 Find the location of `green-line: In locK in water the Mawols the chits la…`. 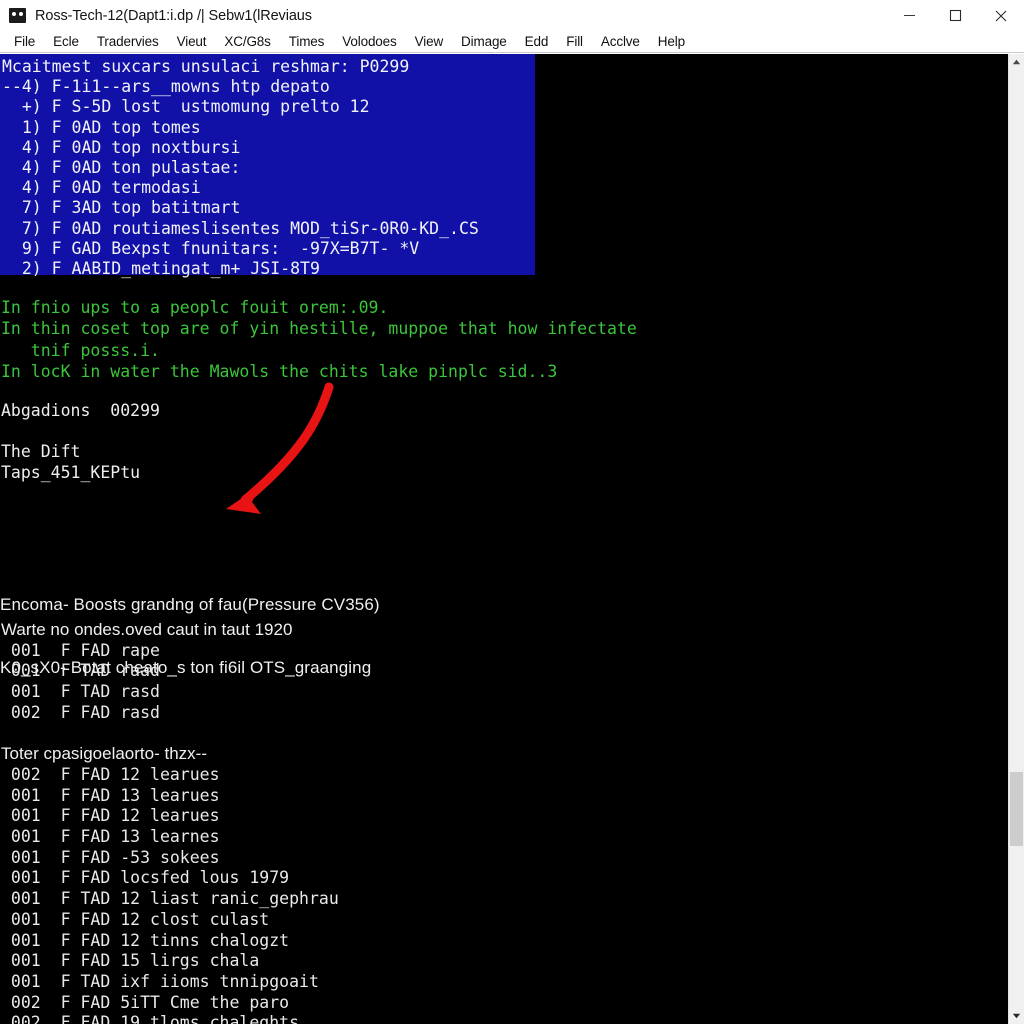

green-line: In locK in water the Mawols the chits la… is located at coordinates (279, 371).